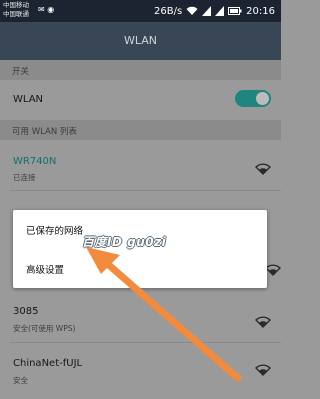  Describe the element at coordinates (48, 363) in the screenshot. I see `network-name: ChinaNet-fUJL` at that location.